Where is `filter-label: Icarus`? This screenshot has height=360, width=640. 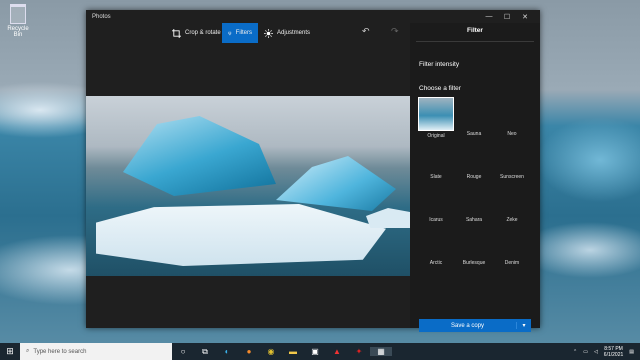 filter-label: Icarus is located at coordinates (436, 220).